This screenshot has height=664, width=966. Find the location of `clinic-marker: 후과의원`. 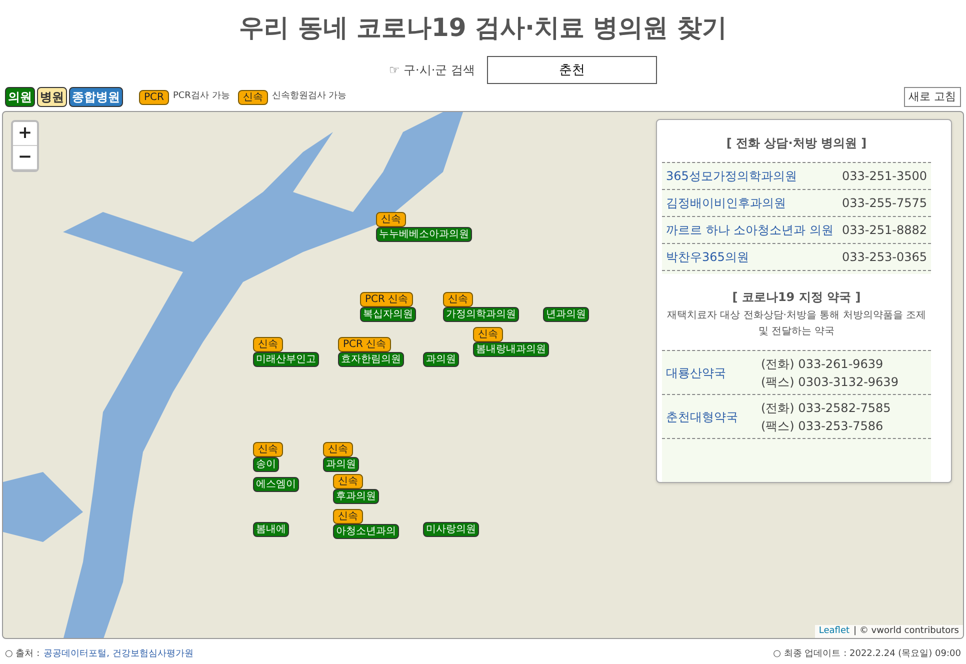

clinic-marker: 후과의원 is located at coordinates (356, 496).